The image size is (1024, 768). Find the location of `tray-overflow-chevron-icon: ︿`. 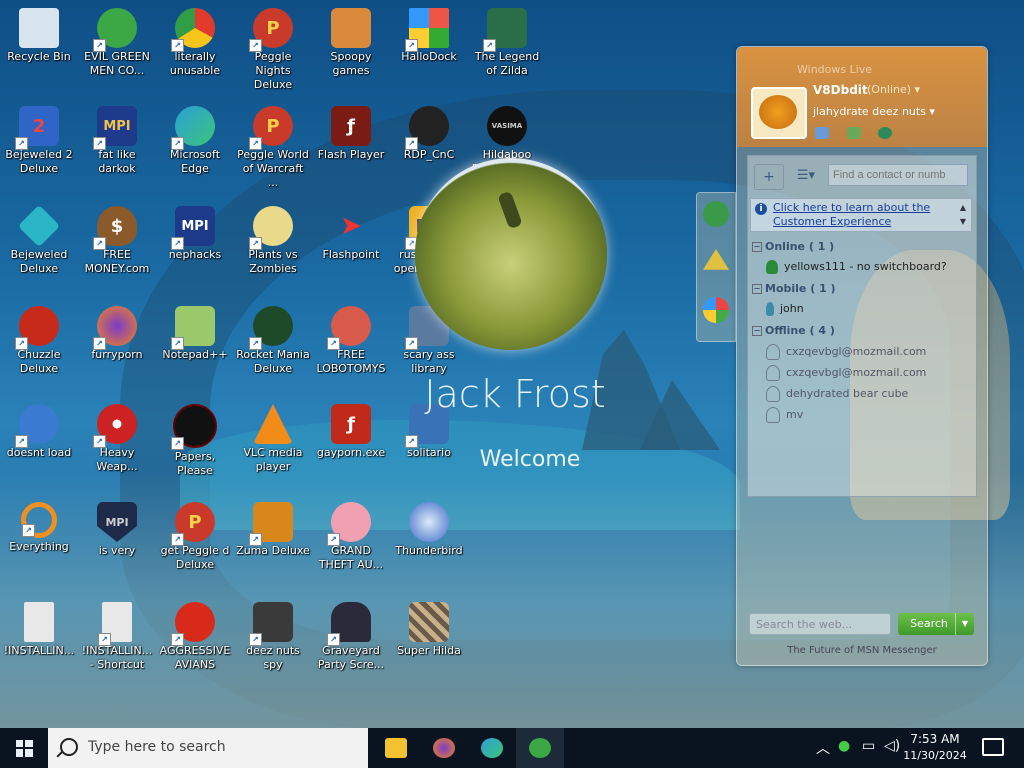

tray-overflow-chevron-icon: ︿ is located at coordinates (823, 748).